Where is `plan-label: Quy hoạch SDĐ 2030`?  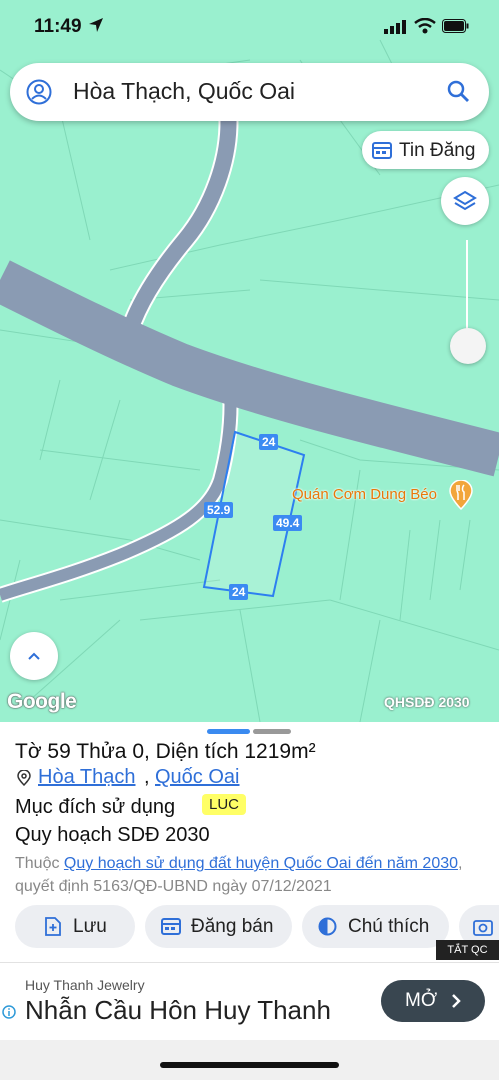
plan-label: Quy hoạch SDĐ 2030 is located at coordinates (112, 835).